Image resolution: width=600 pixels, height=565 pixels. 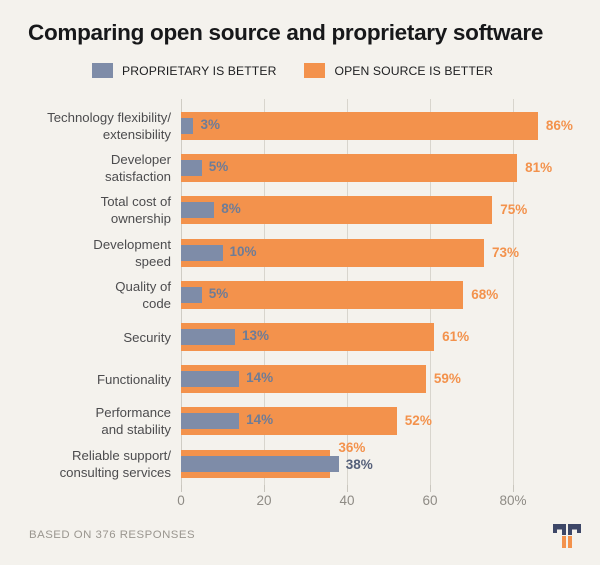 What do you see at coordinates (135, 202) in the screenshot?
I see `category-label-line: Total cost of` at bounding box center [135, 202].